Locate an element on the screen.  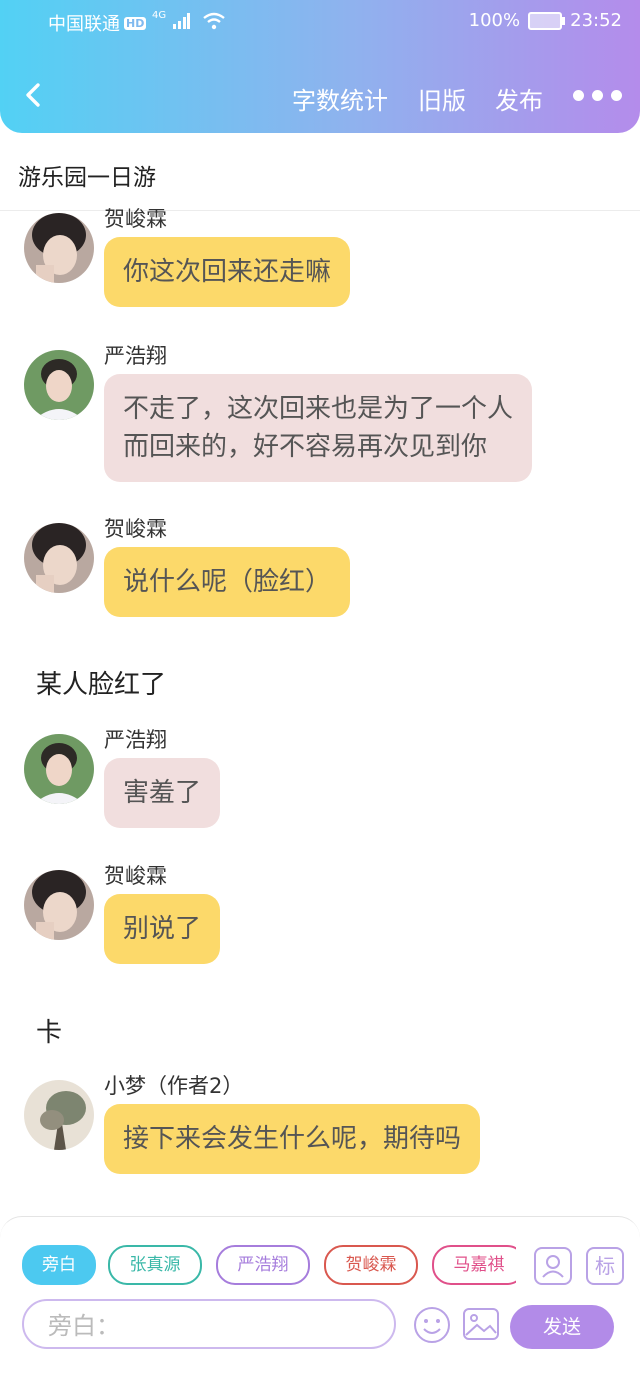
role-chip-zhang-zhenyuan: 张真源 is located at coordinates (155, 1265).